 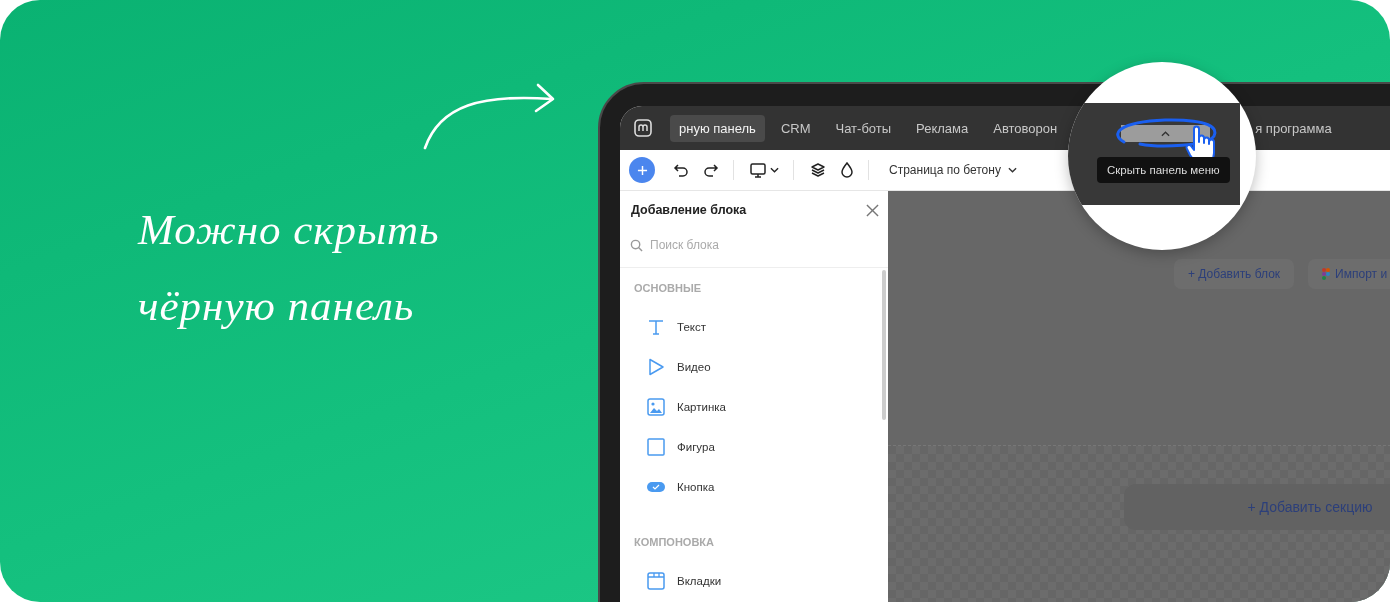 I want to click on menu-tab: рную панель, so click(x=717, y=128).